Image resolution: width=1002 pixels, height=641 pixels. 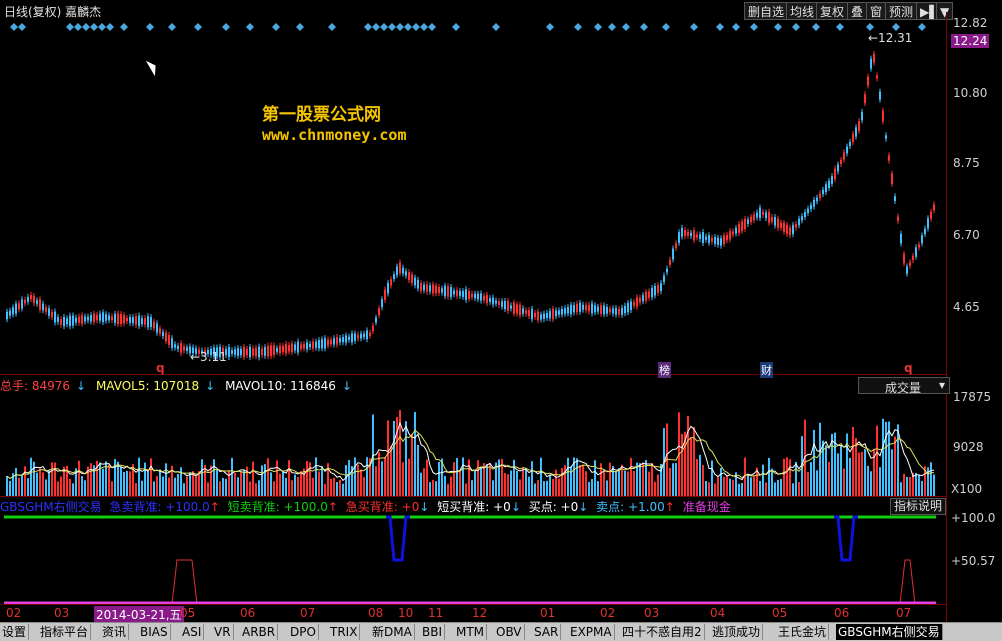 What do you see at coordinates (192, 632) in the screenshot?
I see `tab-asi: ASI` at bounding box center [192, 632].